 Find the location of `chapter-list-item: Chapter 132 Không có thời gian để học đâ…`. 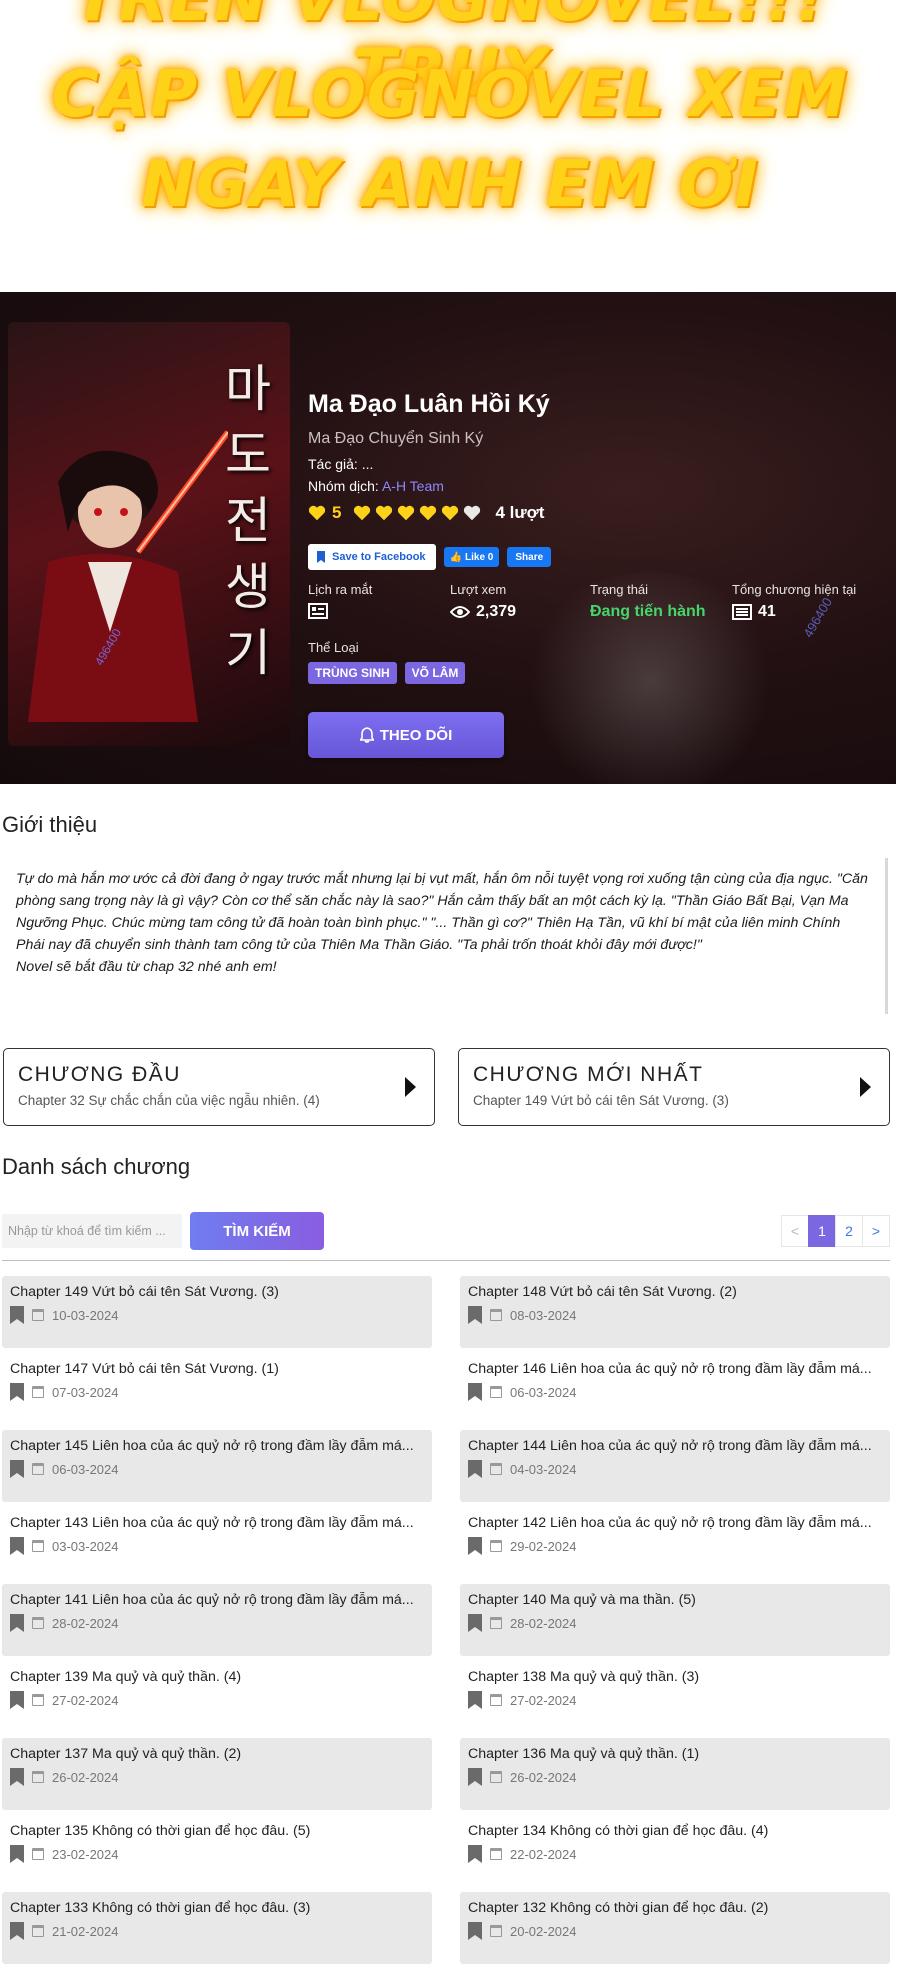

chapter-list-item: Chapter 132 Không có thời gian để học đâ… is located at coordinates (675, 1928).